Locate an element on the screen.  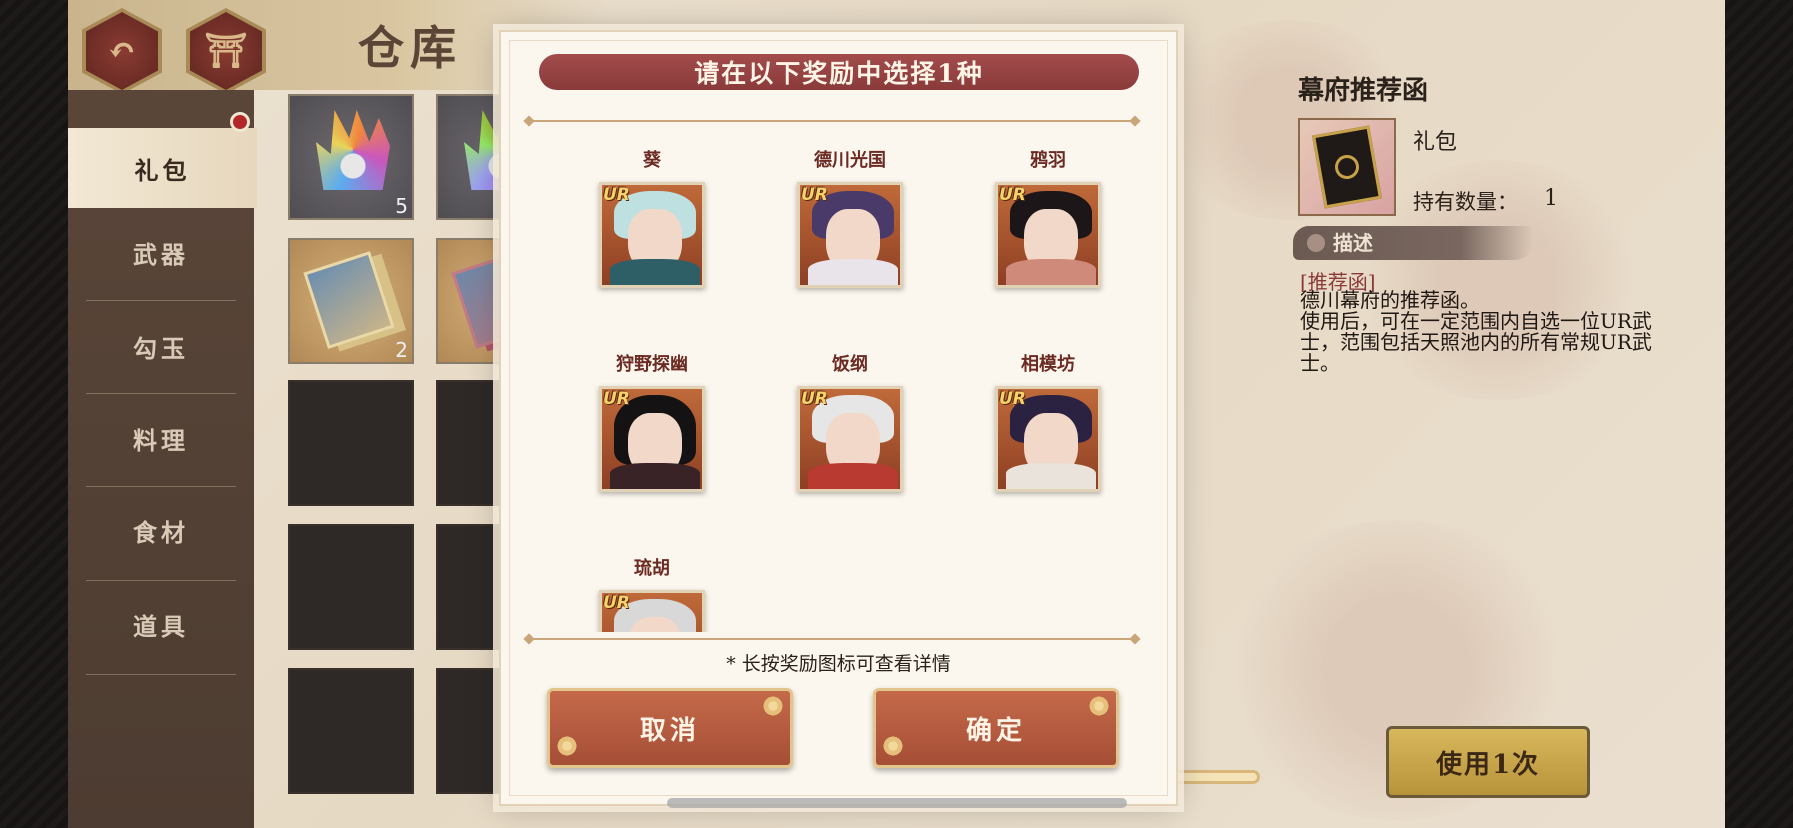
reward-option-sagamibo: 相模坊 UR is located at coordinates (1048, 422).